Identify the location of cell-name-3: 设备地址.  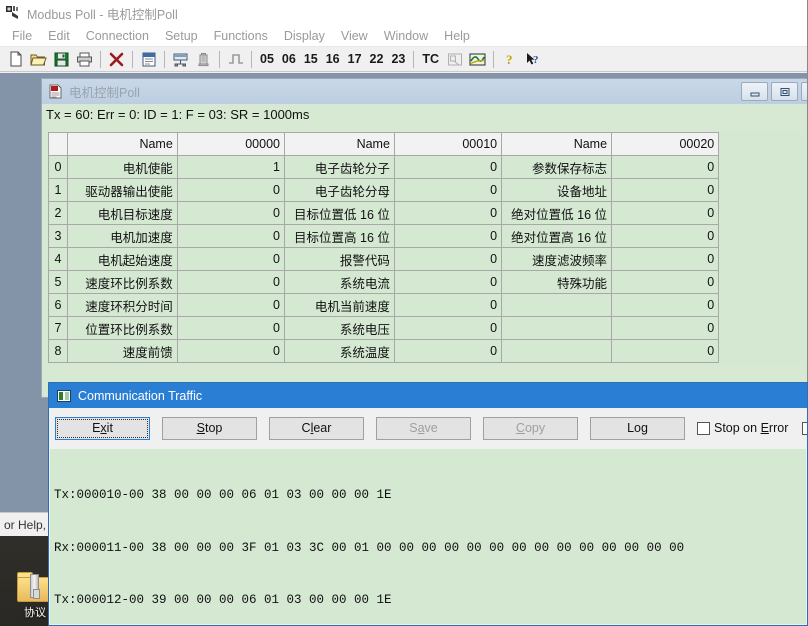
(557, 190).